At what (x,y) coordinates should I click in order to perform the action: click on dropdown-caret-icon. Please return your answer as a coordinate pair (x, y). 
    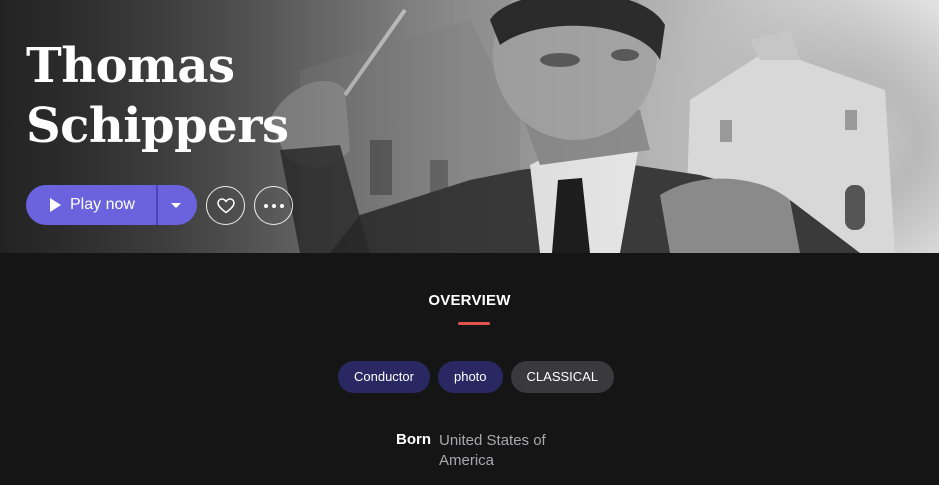
    Looking at the image, I should click on (176, 205).